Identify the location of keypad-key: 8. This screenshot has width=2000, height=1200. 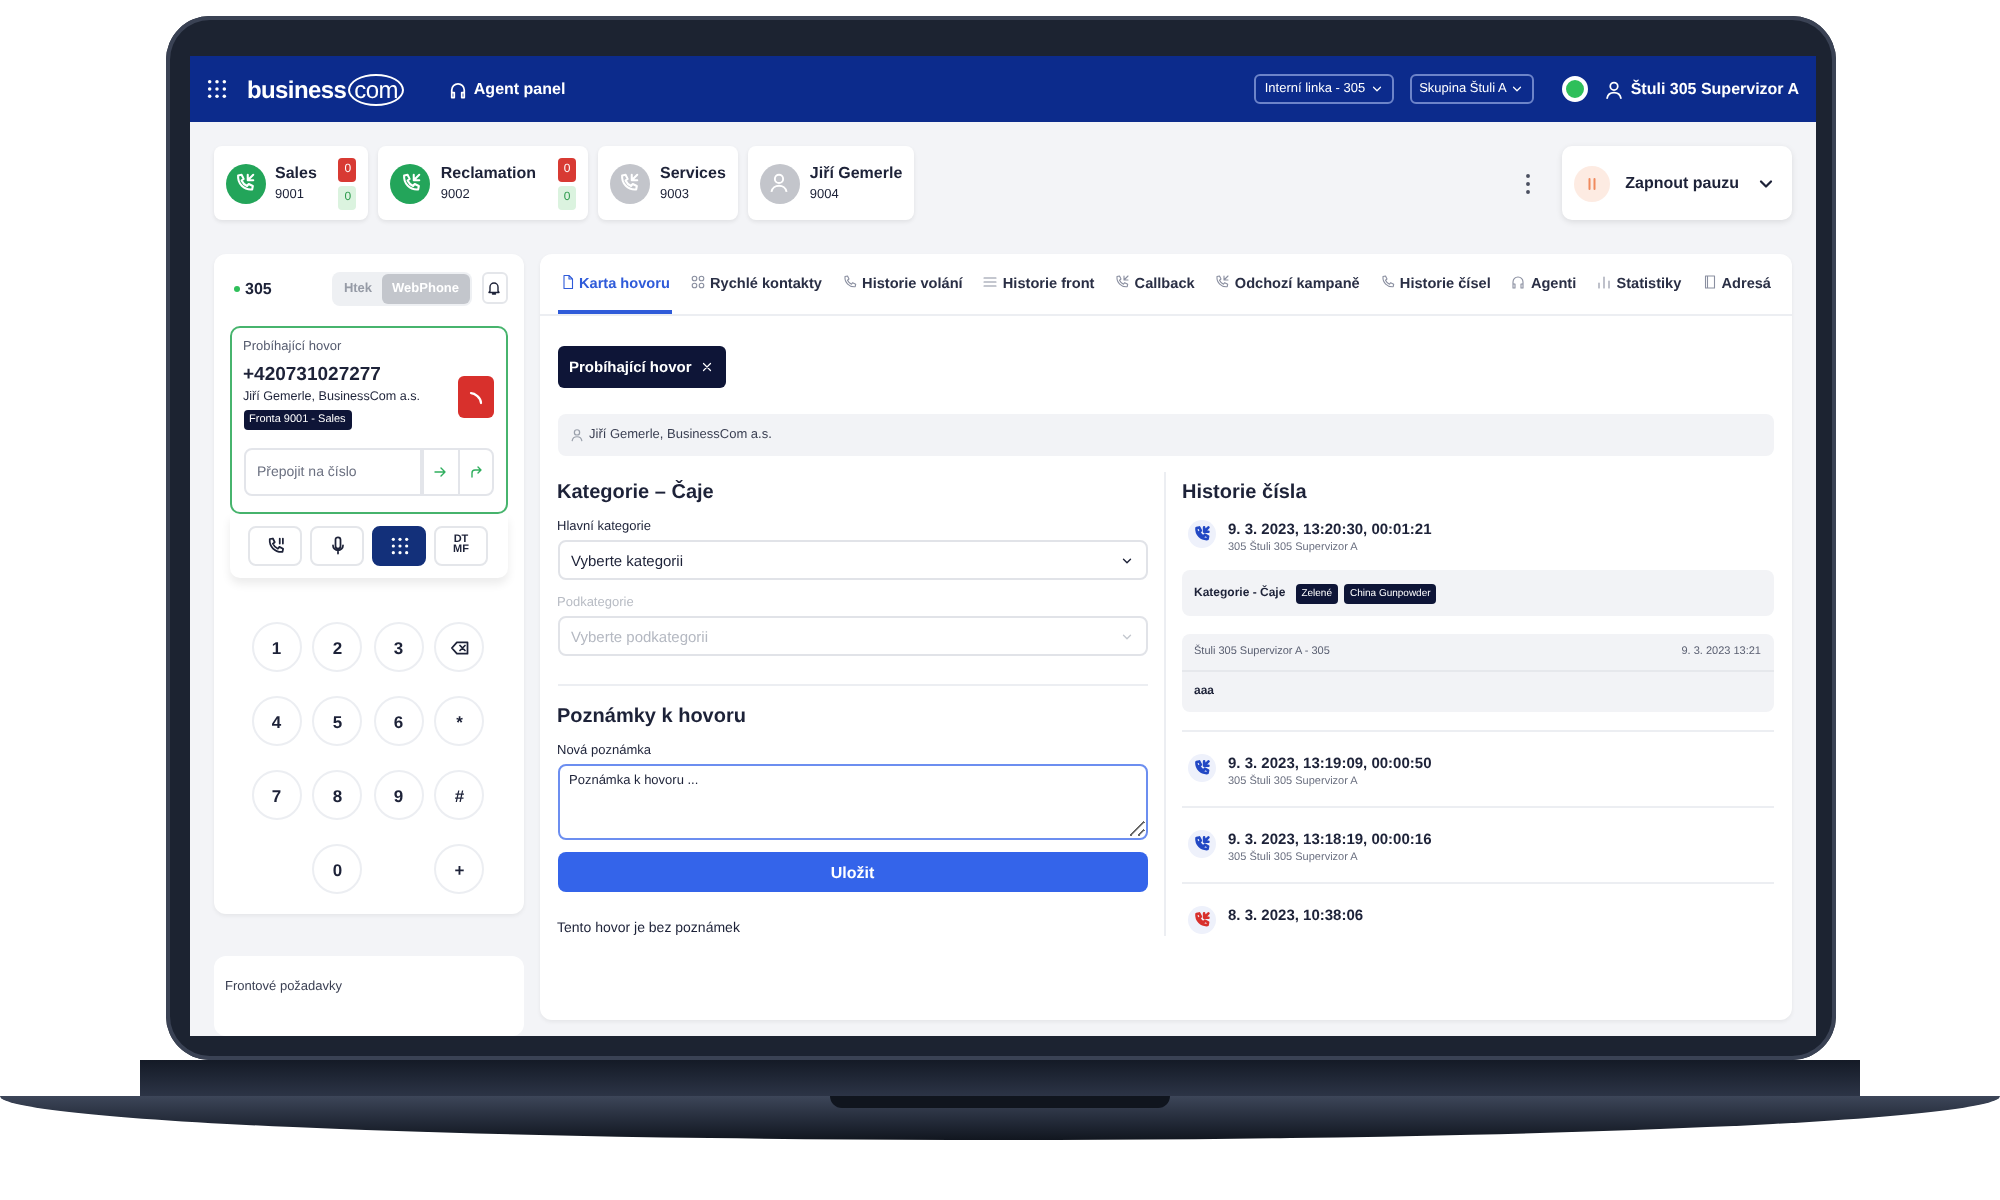
(337, 795).